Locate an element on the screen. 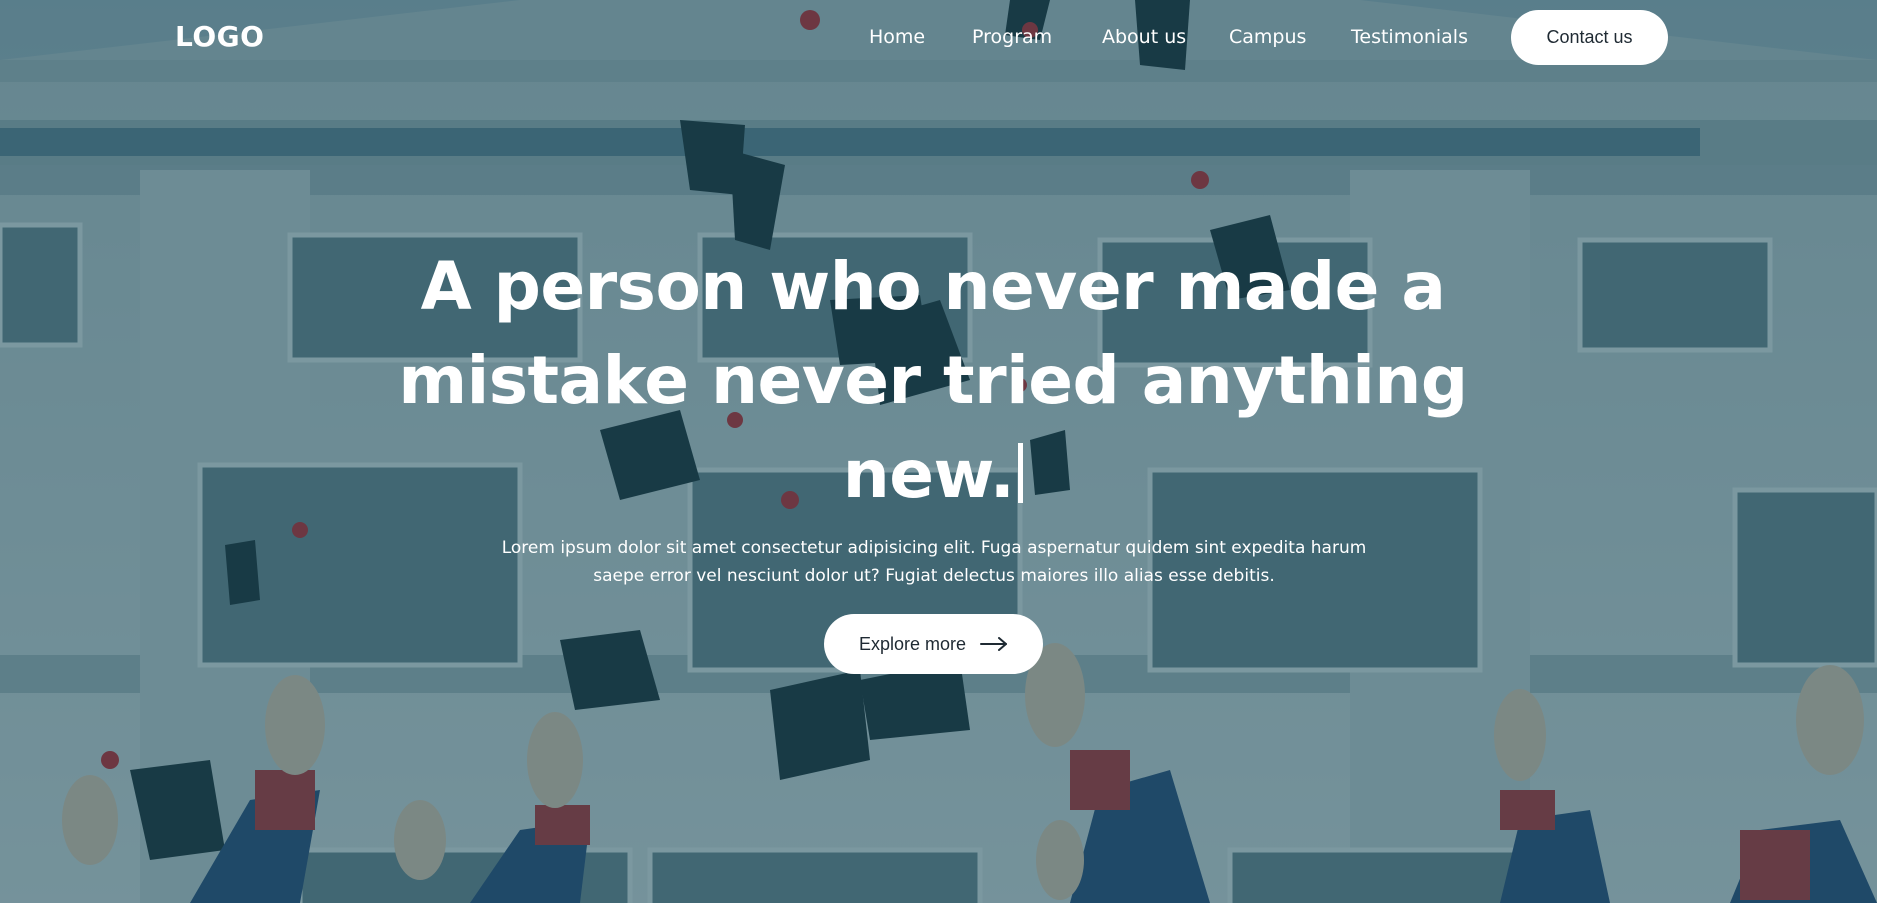 This screenshot has height=903, width=1877. nav-link-home: Home is located at coordinates (897, 37).